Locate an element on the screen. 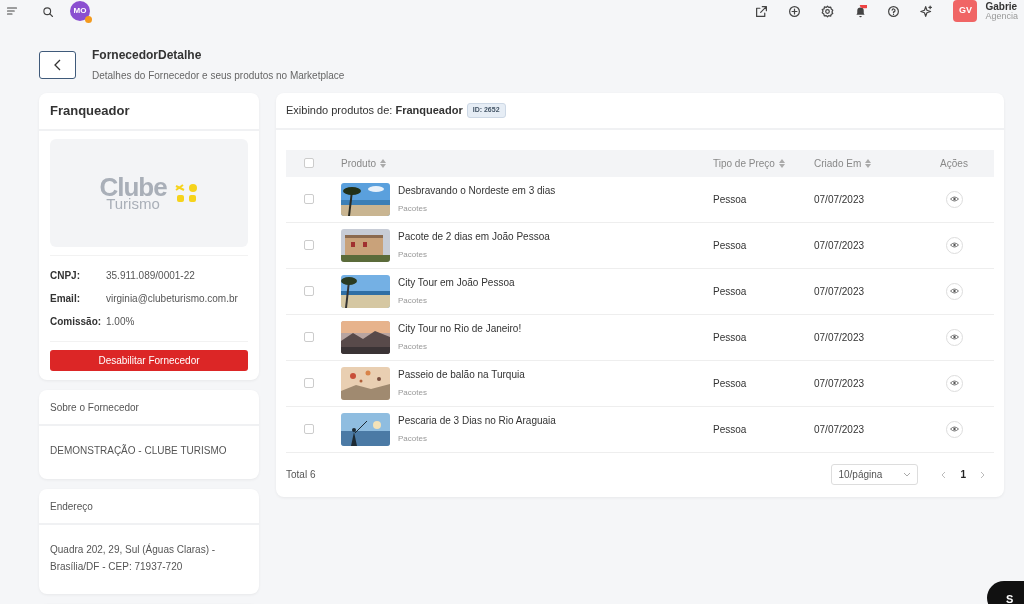 This screenshot has width=1024, height=604. back-icon is located at coordinates (57, 64).